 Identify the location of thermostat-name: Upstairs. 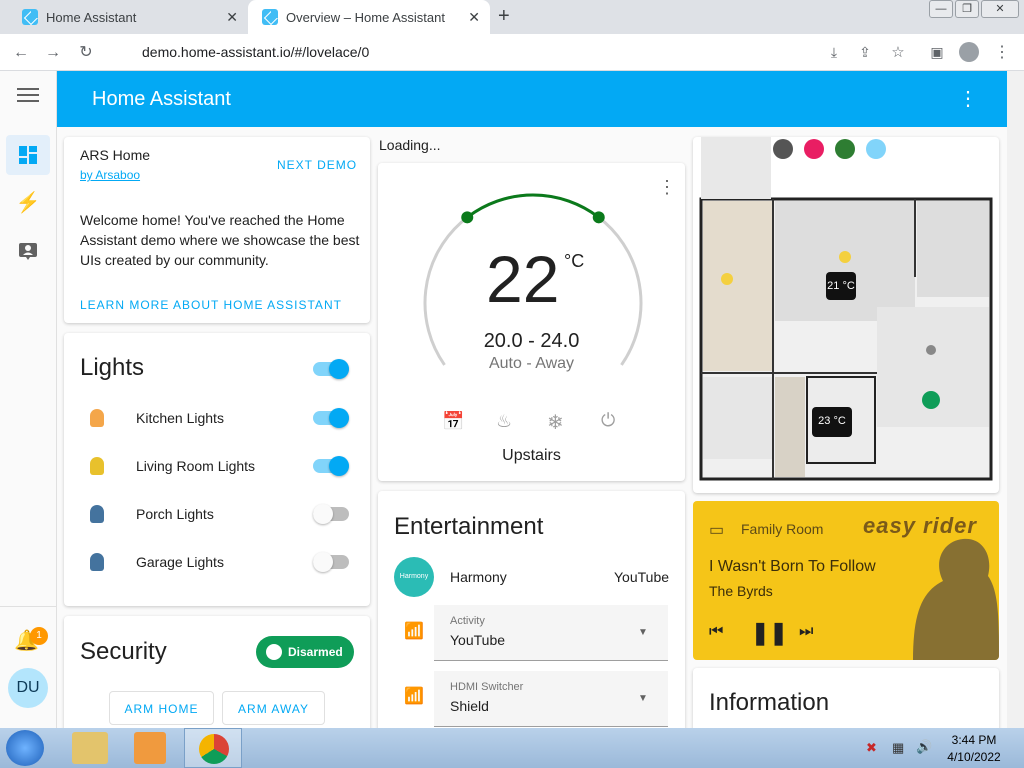
(531, 455).